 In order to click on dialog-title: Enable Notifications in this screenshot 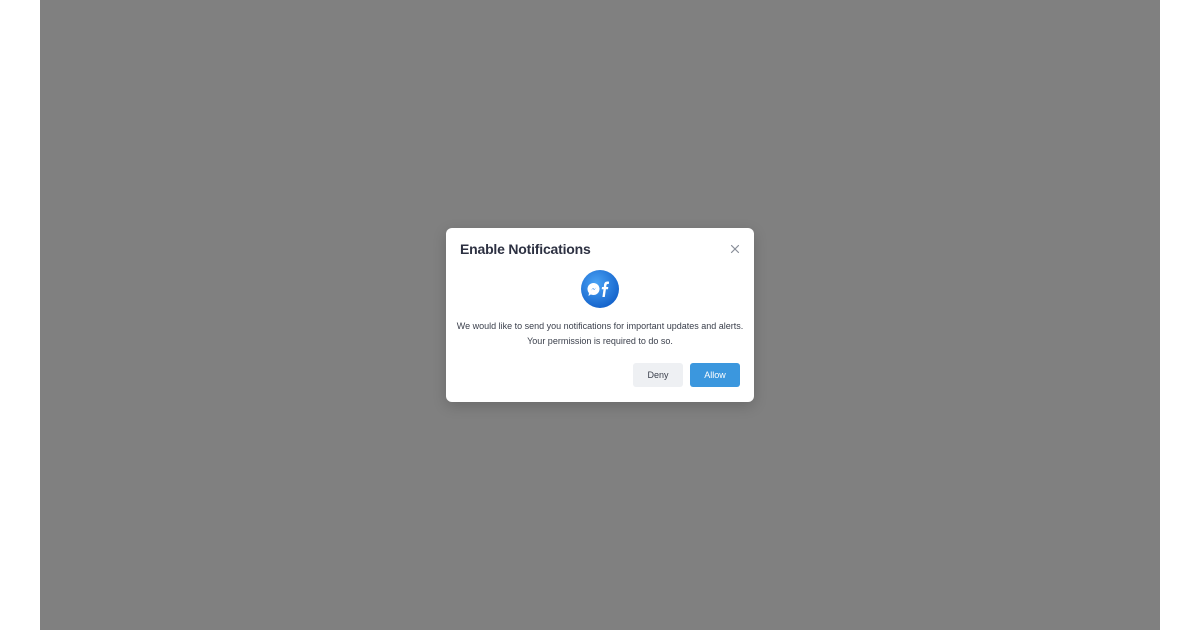, I will do `click(525, 249)`.